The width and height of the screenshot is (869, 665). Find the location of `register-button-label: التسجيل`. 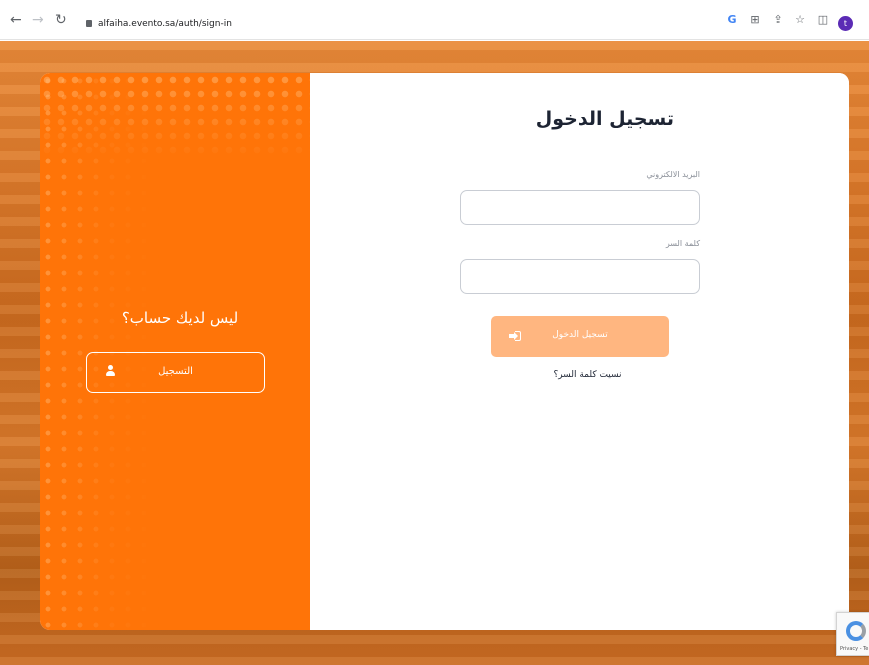

register-button-label: التسجيل is located at coordinates (175, 371).